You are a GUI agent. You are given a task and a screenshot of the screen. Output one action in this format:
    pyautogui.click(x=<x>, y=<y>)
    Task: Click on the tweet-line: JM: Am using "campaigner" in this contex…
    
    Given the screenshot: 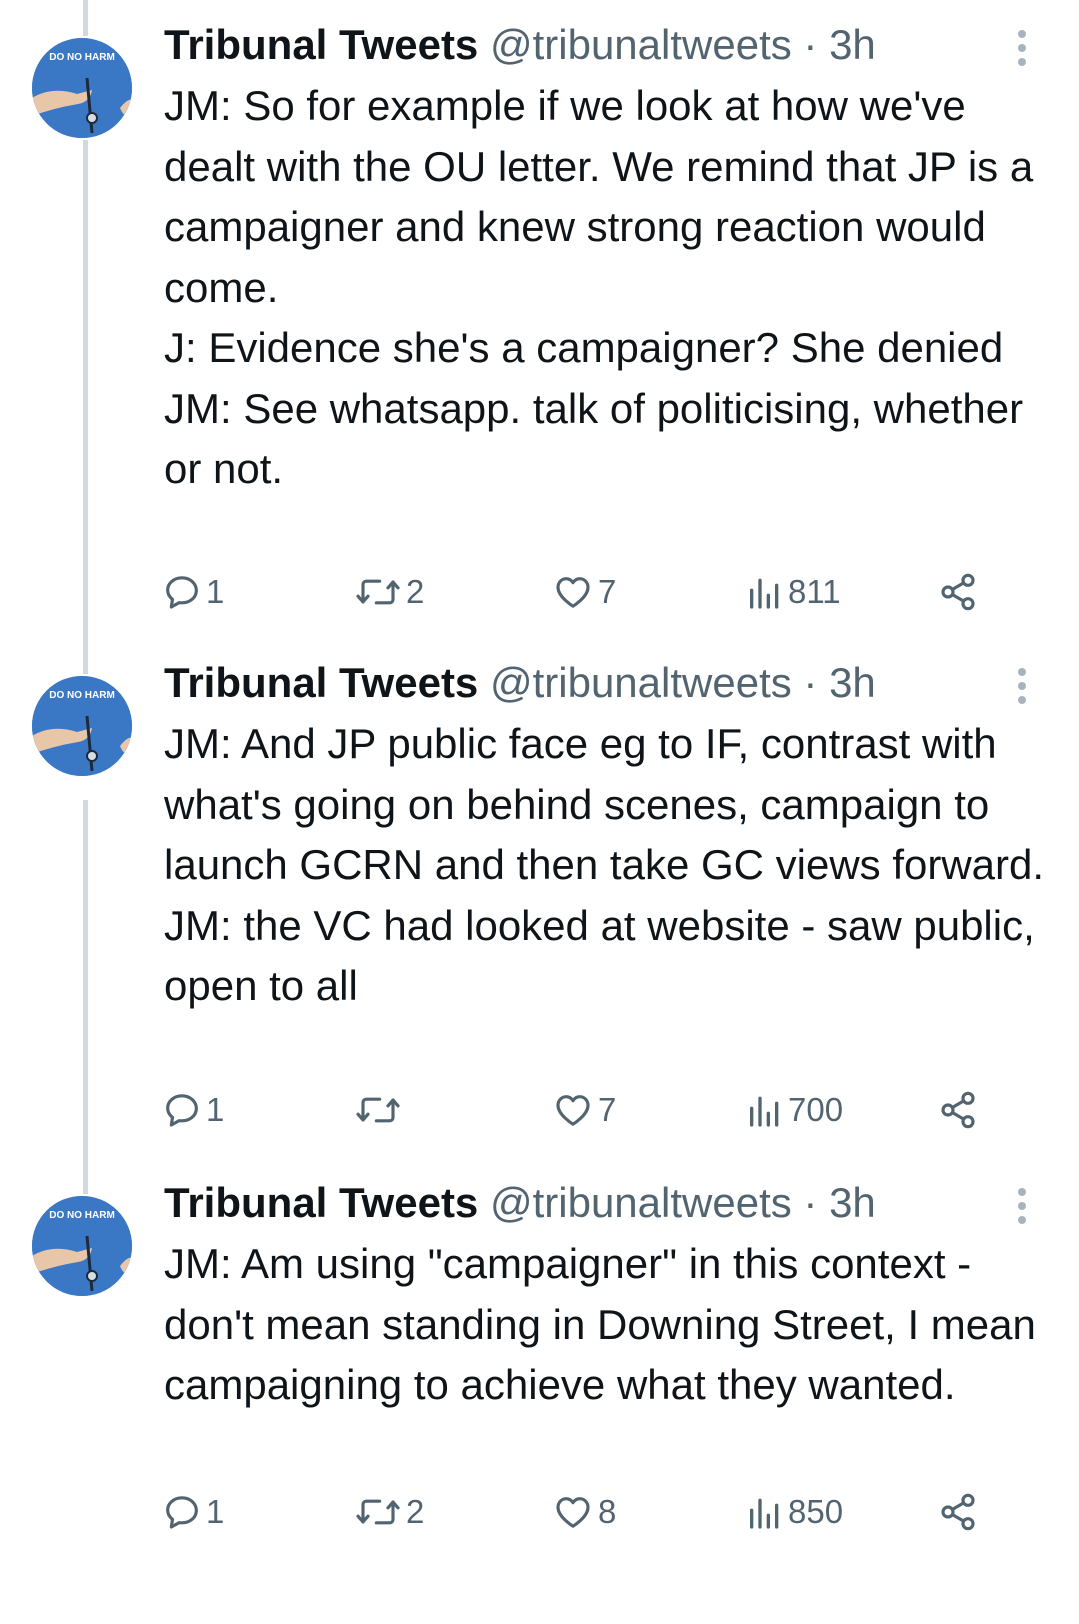 What is the action you would take?
    pyautogui.click(x=600, y=1324)
    